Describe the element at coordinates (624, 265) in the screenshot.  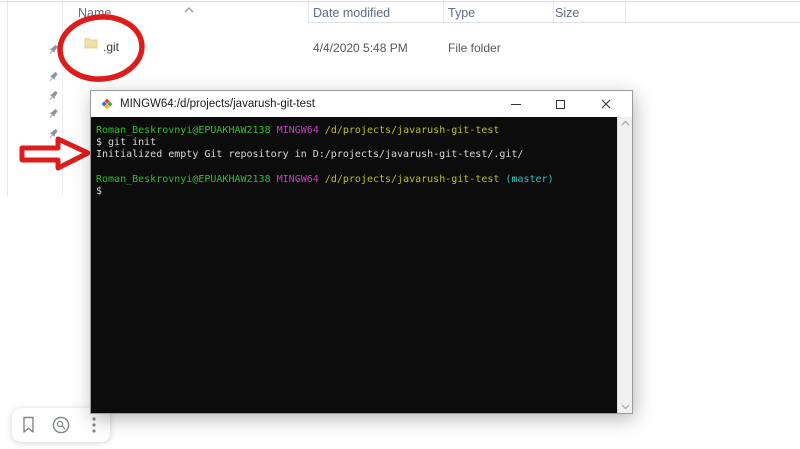
I see `terminal-scrollbar` at that location.